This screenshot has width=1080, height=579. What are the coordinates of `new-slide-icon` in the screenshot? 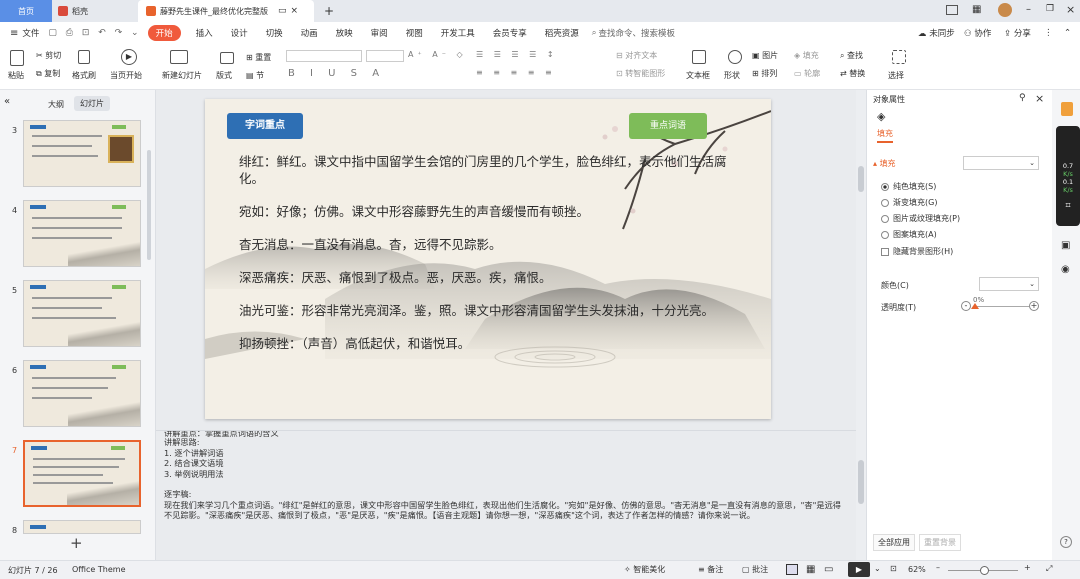 It's located at (179, 57).